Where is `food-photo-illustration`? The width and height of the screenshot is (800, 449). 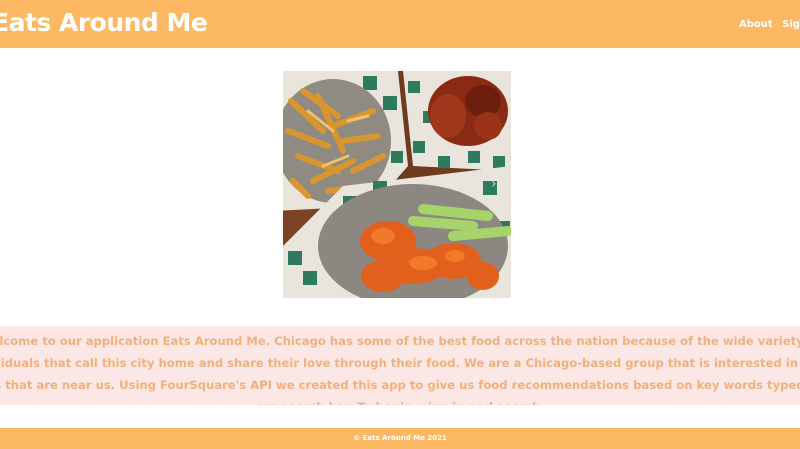 food-photo-illustration is located at coordinates (397, 184).